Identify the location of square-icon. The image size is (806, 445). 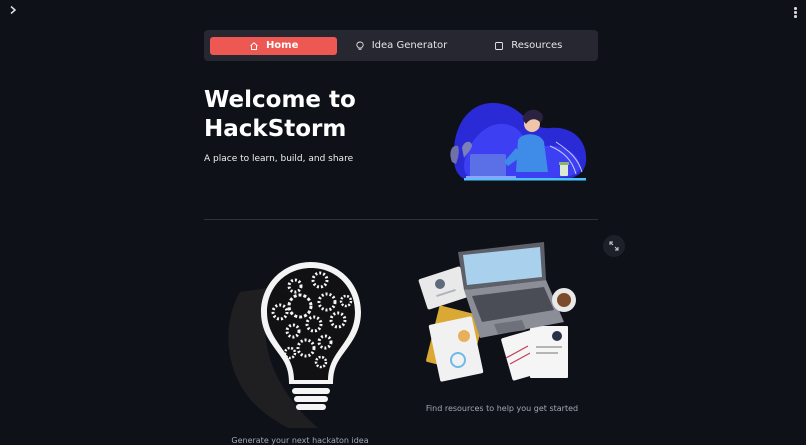
(499, 45).